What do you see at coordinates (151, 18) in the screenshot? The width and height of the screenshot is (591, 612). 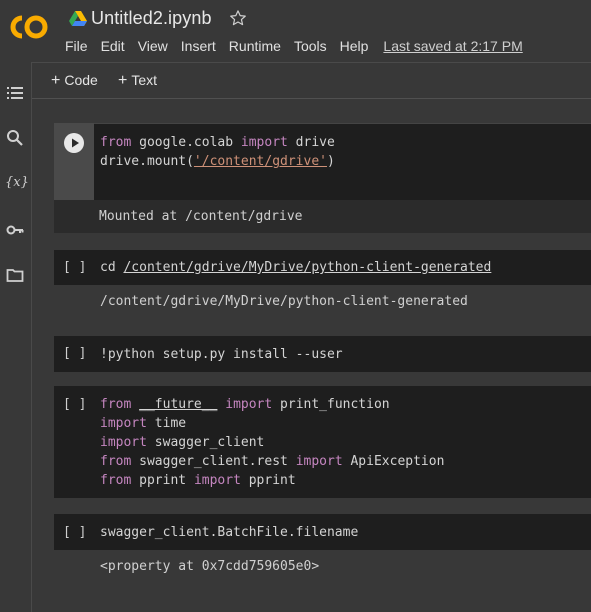 I see `notebook-title: Untitled2.ipynb` at bounding box center [151, 18].